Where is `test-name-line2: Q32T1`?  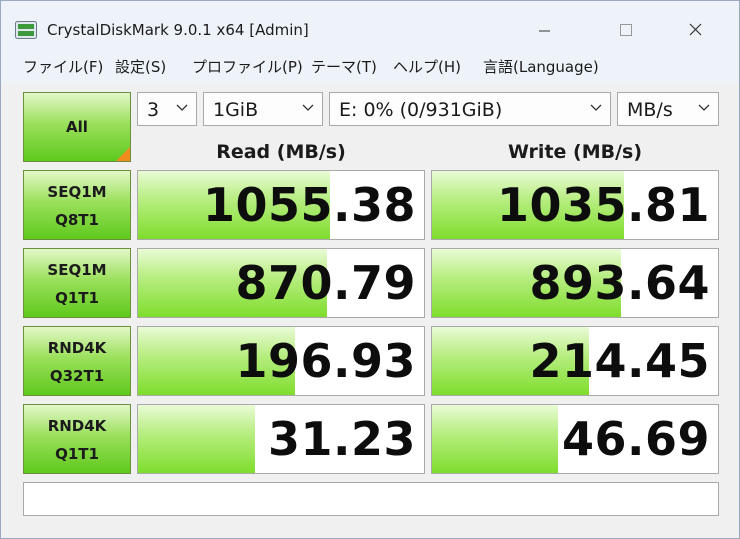 test-name-line2: Q32T1 is located at coordinates (77, 376).